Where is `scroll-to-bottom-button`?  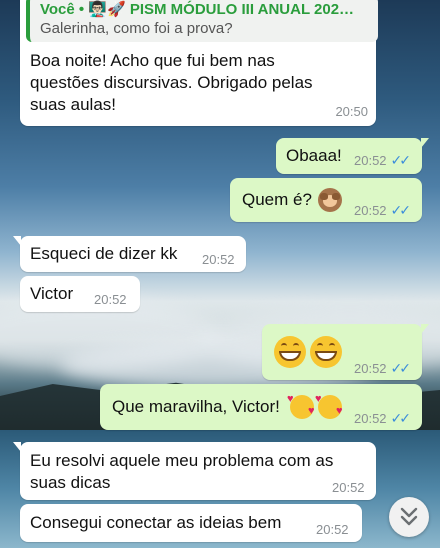 scroll-to-bottom-button is located at coordinates (409, 517).